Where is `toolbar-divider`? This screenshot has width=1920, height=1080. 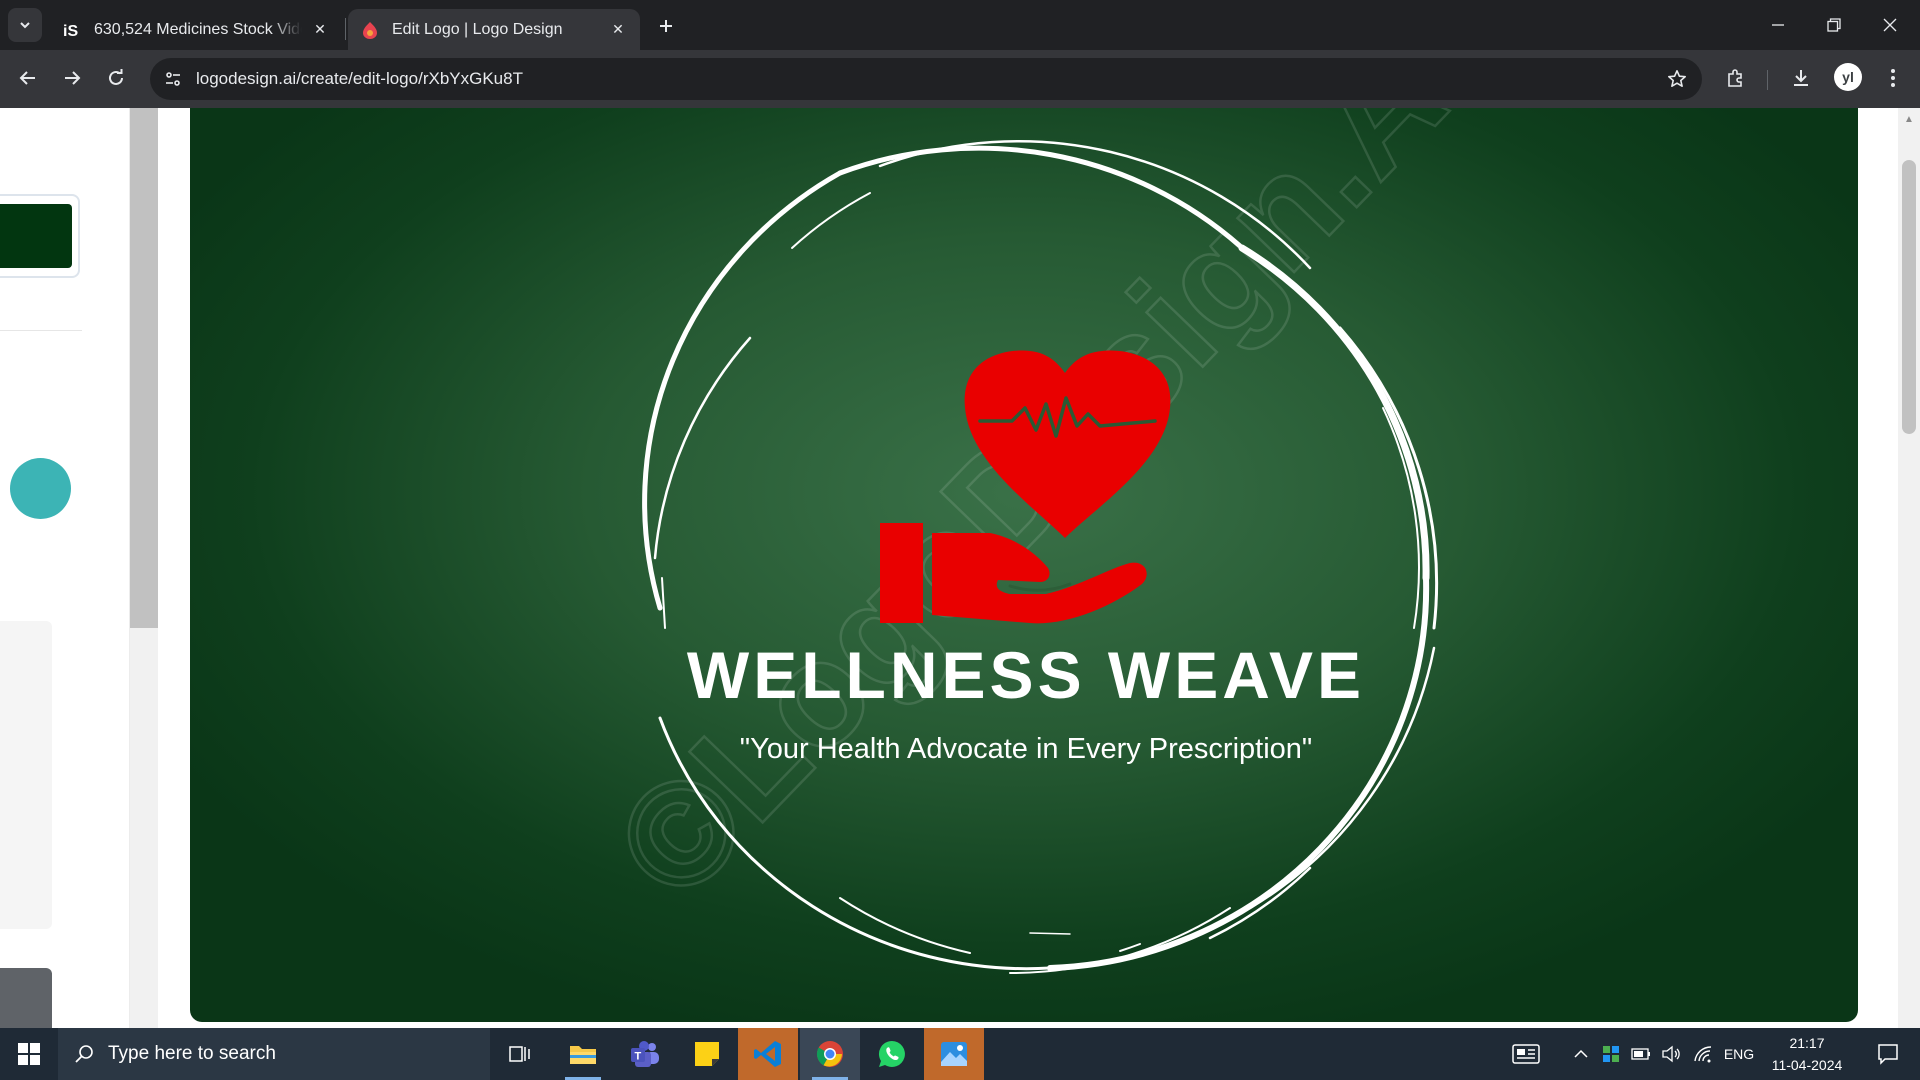
toolbar-divider is located at coordinates (1767, 80).